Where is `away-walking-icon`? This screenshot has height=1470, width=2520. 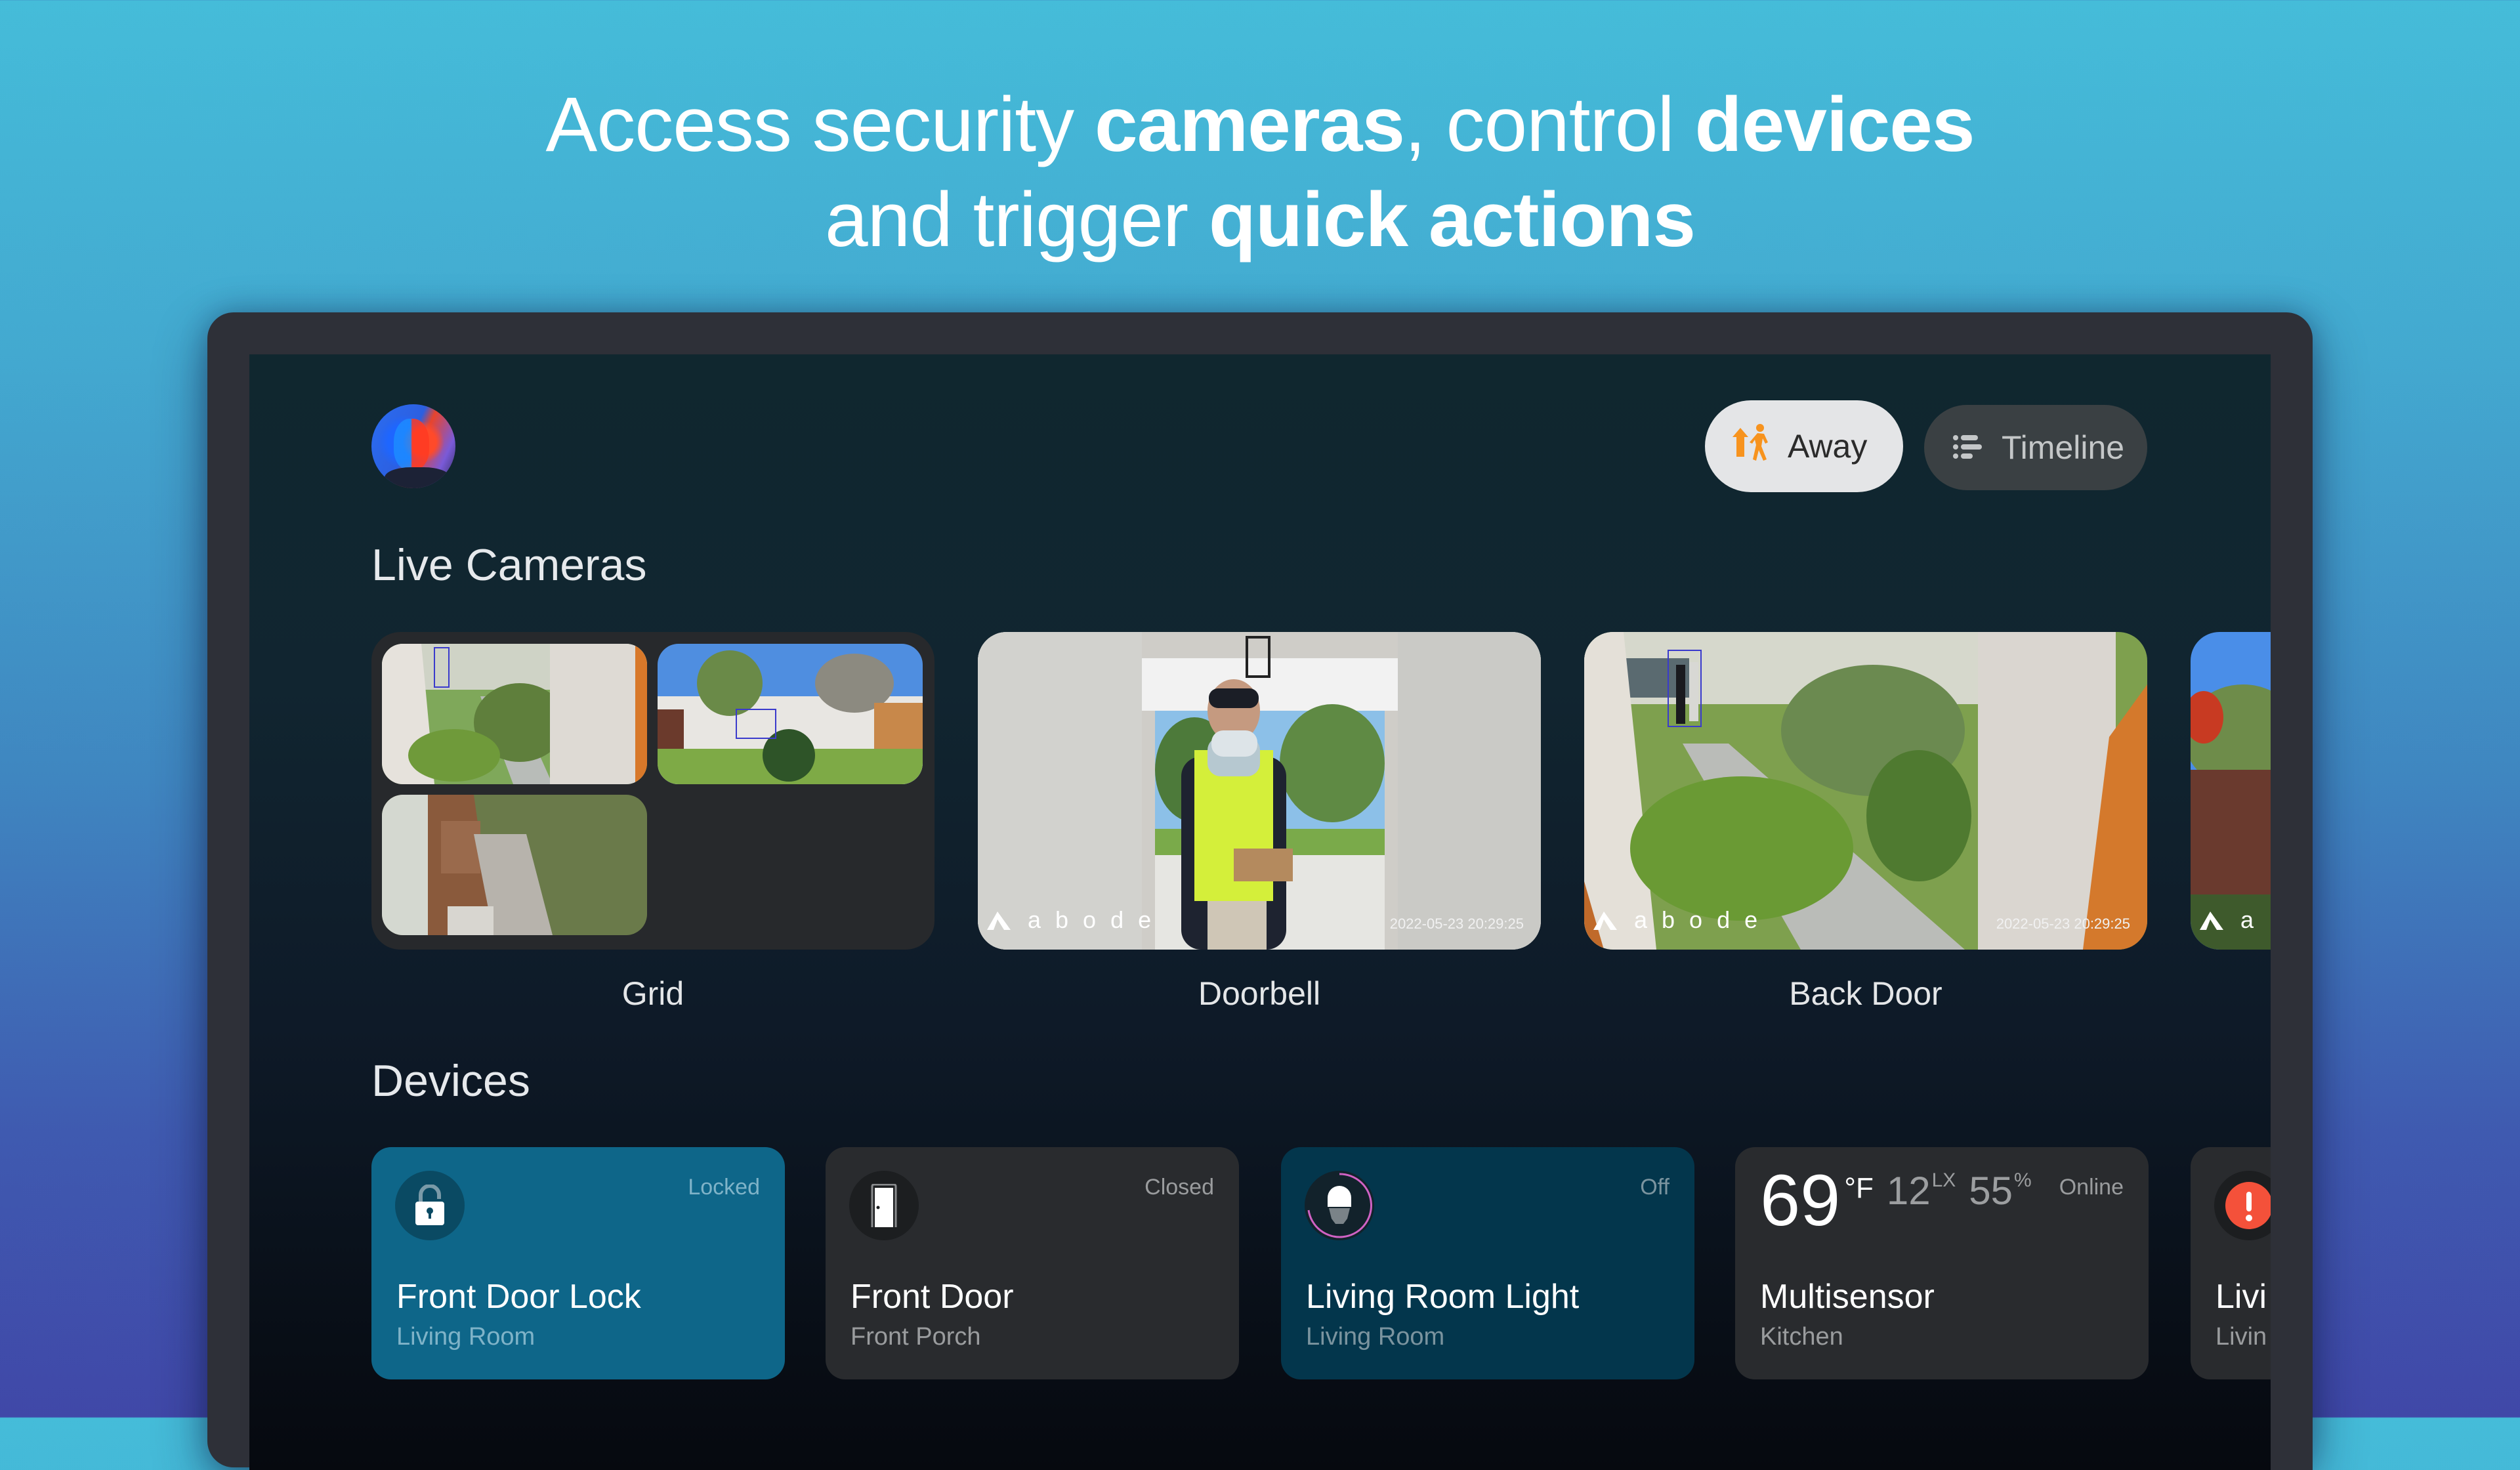 away-walking-icon is located at coordinates (1752, 446).